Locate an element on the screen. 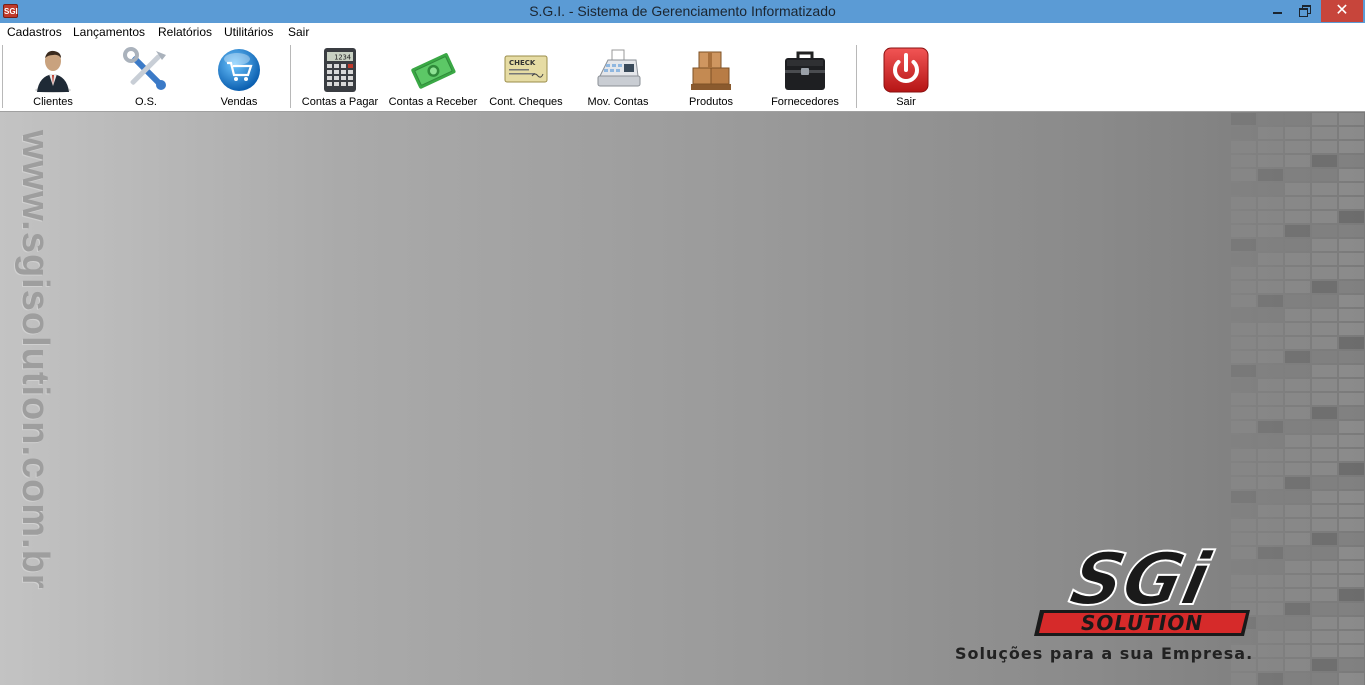 This screenshot has height=685, width=1365. close-button: ✕ is located at coordinates (1342, 11).